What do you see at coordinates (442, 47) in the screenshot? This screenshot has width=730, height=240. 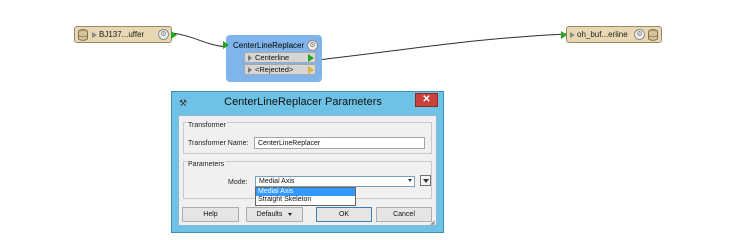 I see `connection-transformer-to-writer` at bounding box center [442, 47].